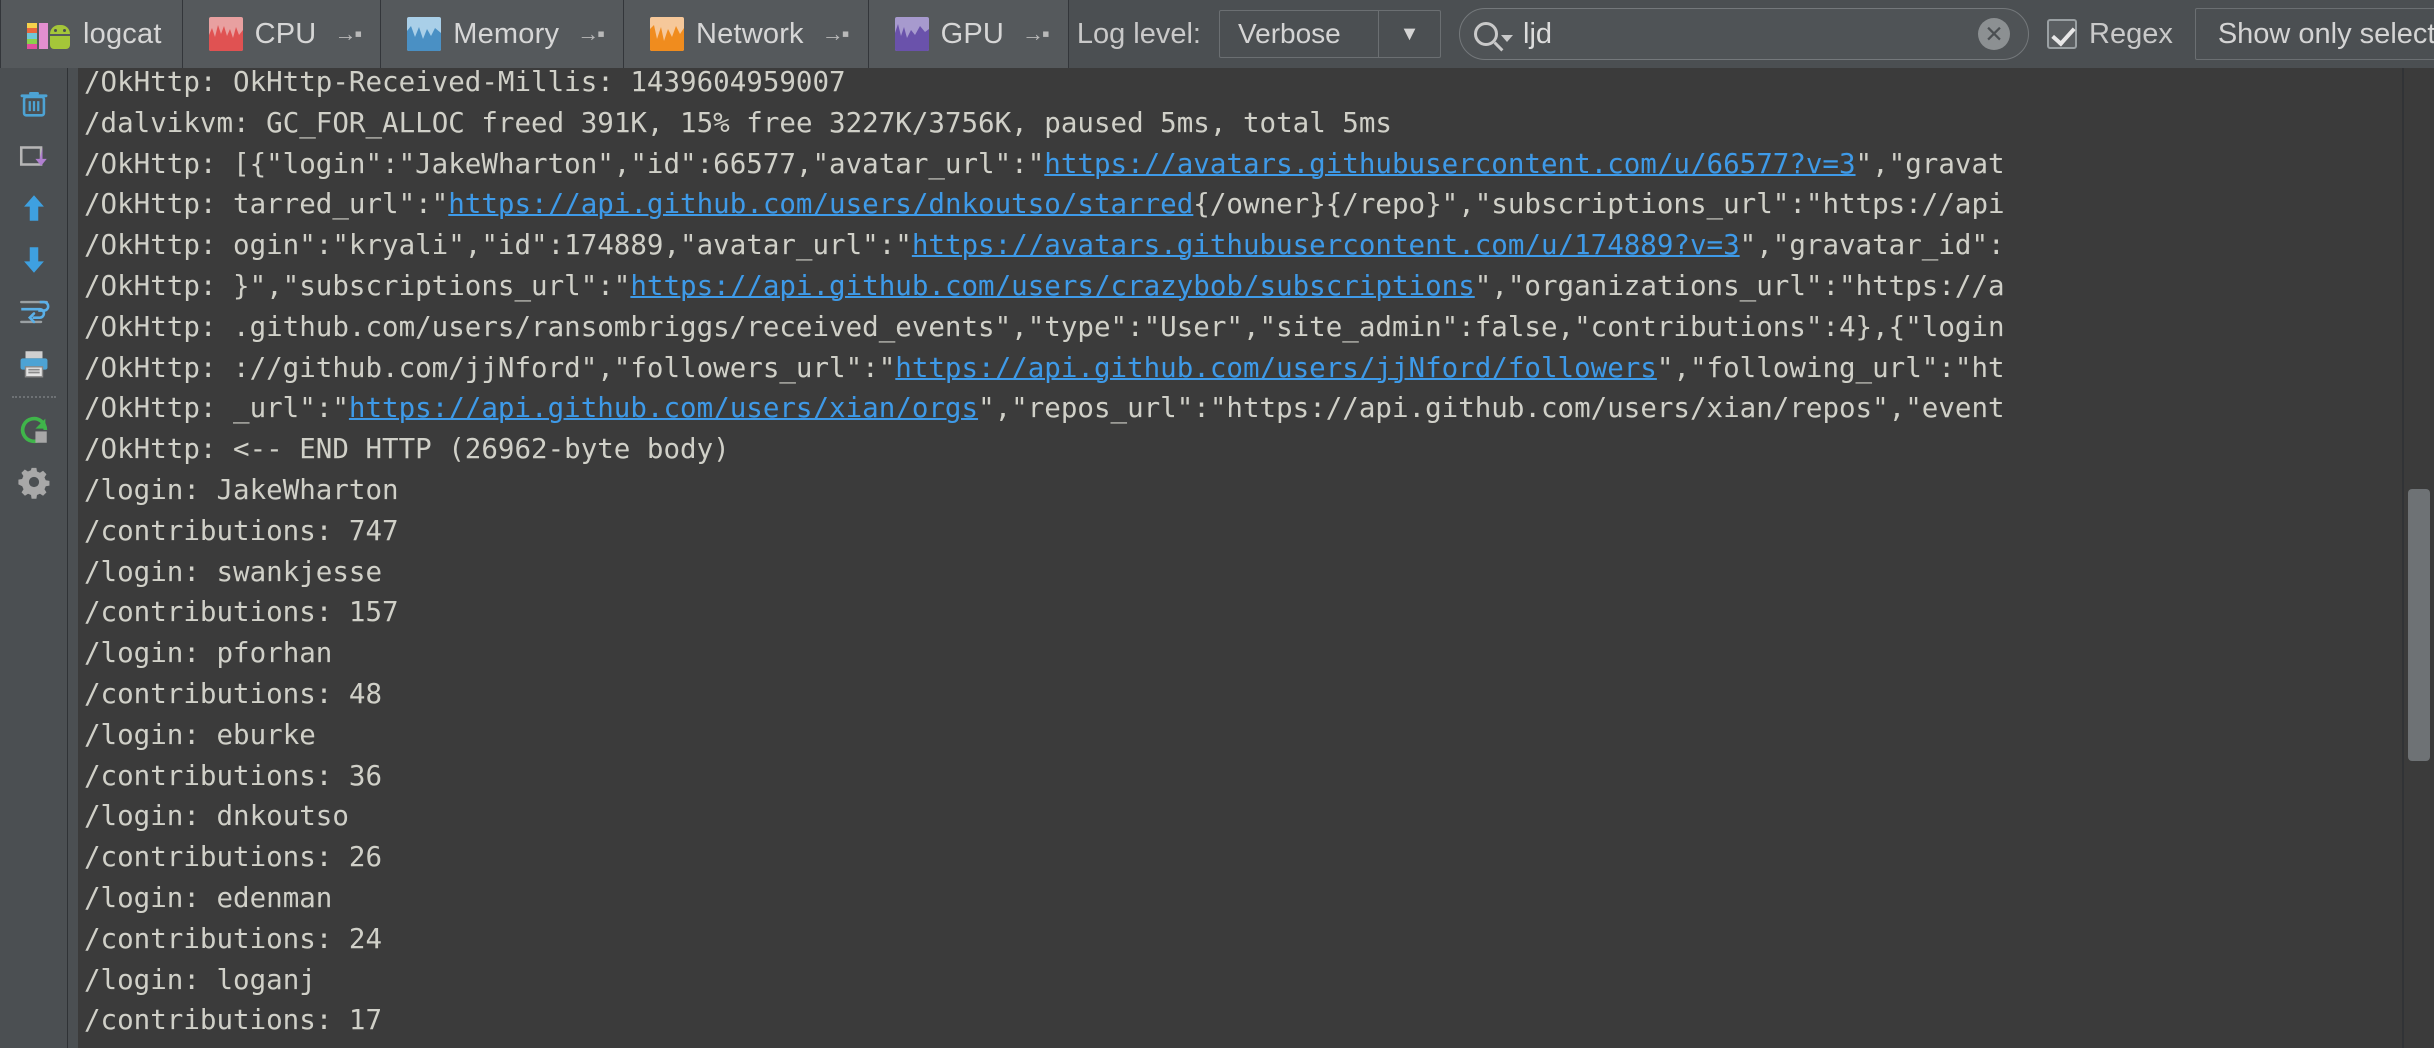 The image size is (2434, 1048). What do you see at coordinates (60, 37) in the screenshot?
I see `android-robot-icon` at bounding box center [60, 37].